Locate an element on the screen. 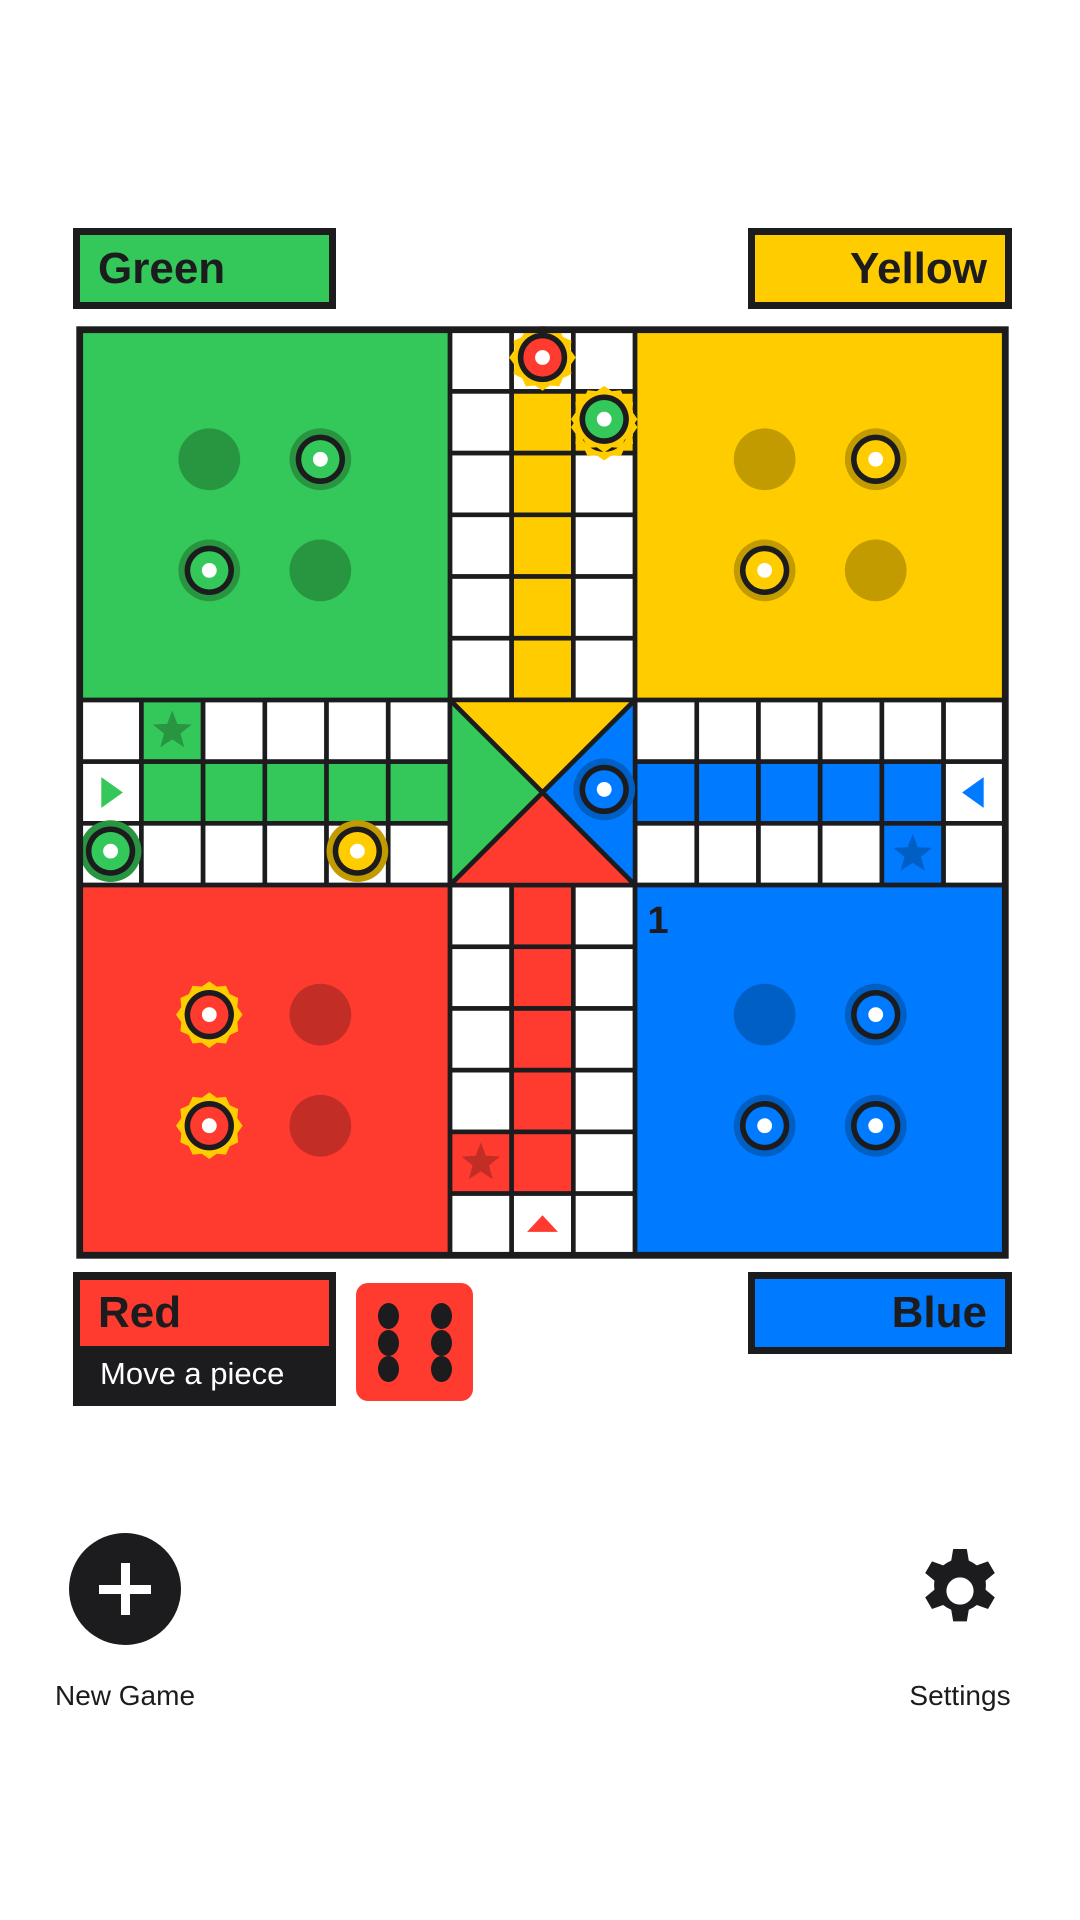 The height and width of the screenshot is (1920, 1080). player-label-blue: Blue is located at coordinates (880, 1313).